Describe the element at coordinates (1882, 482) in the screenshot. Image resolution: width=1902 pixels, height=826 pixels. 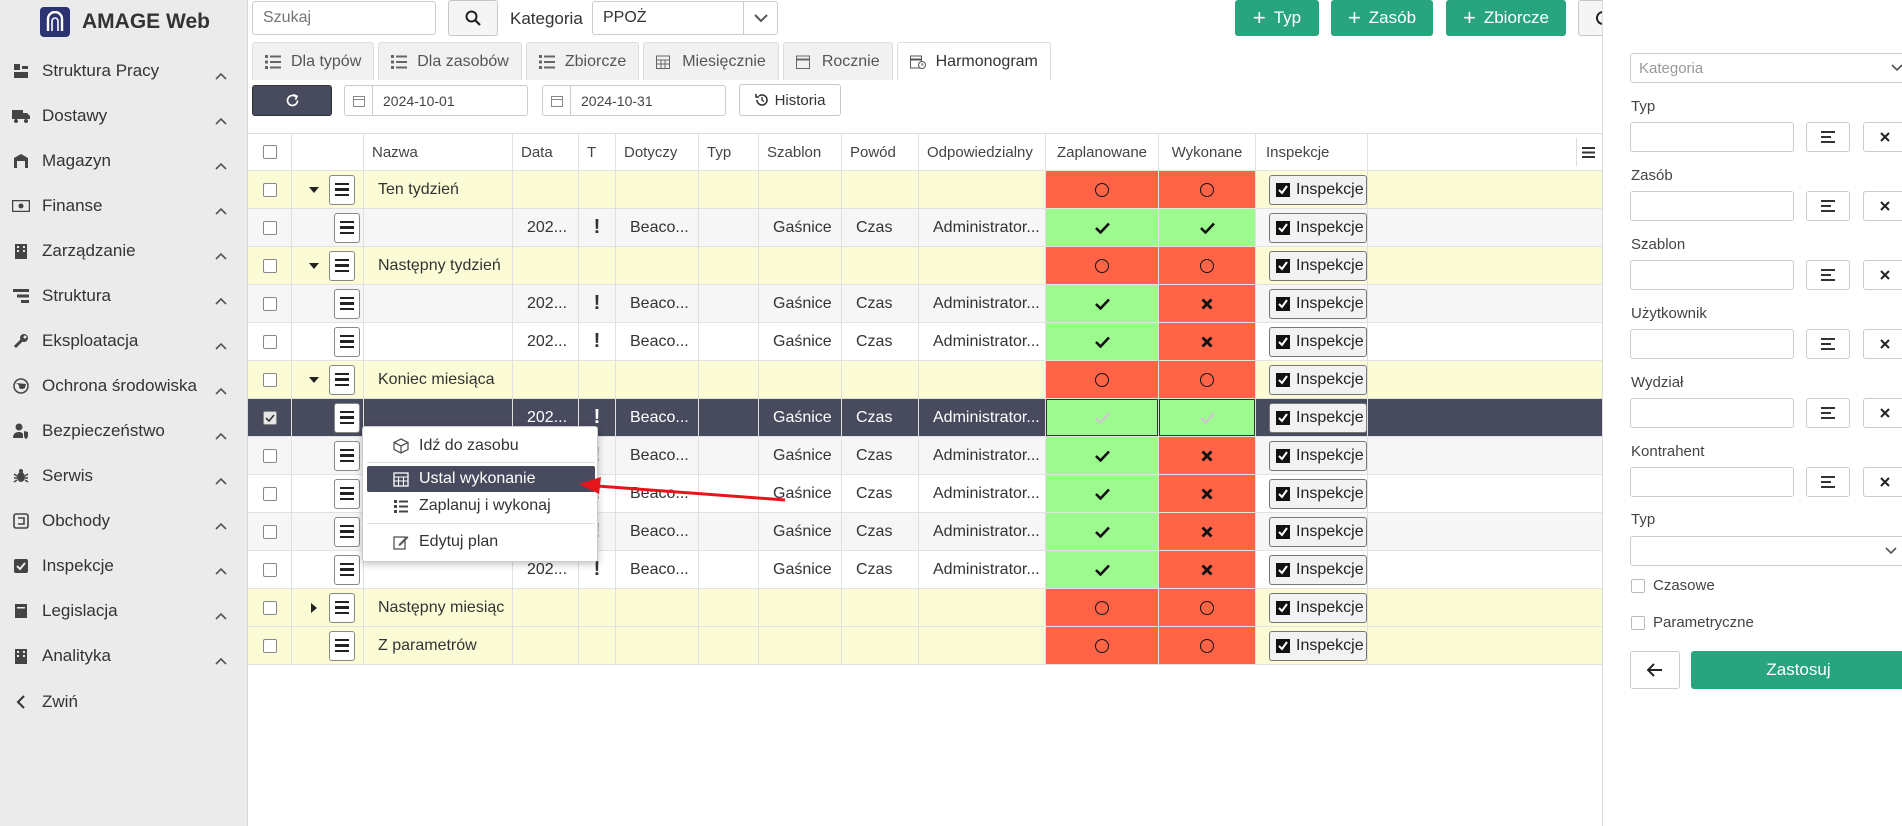
I see `filter-clear-button-contractor` at that location.